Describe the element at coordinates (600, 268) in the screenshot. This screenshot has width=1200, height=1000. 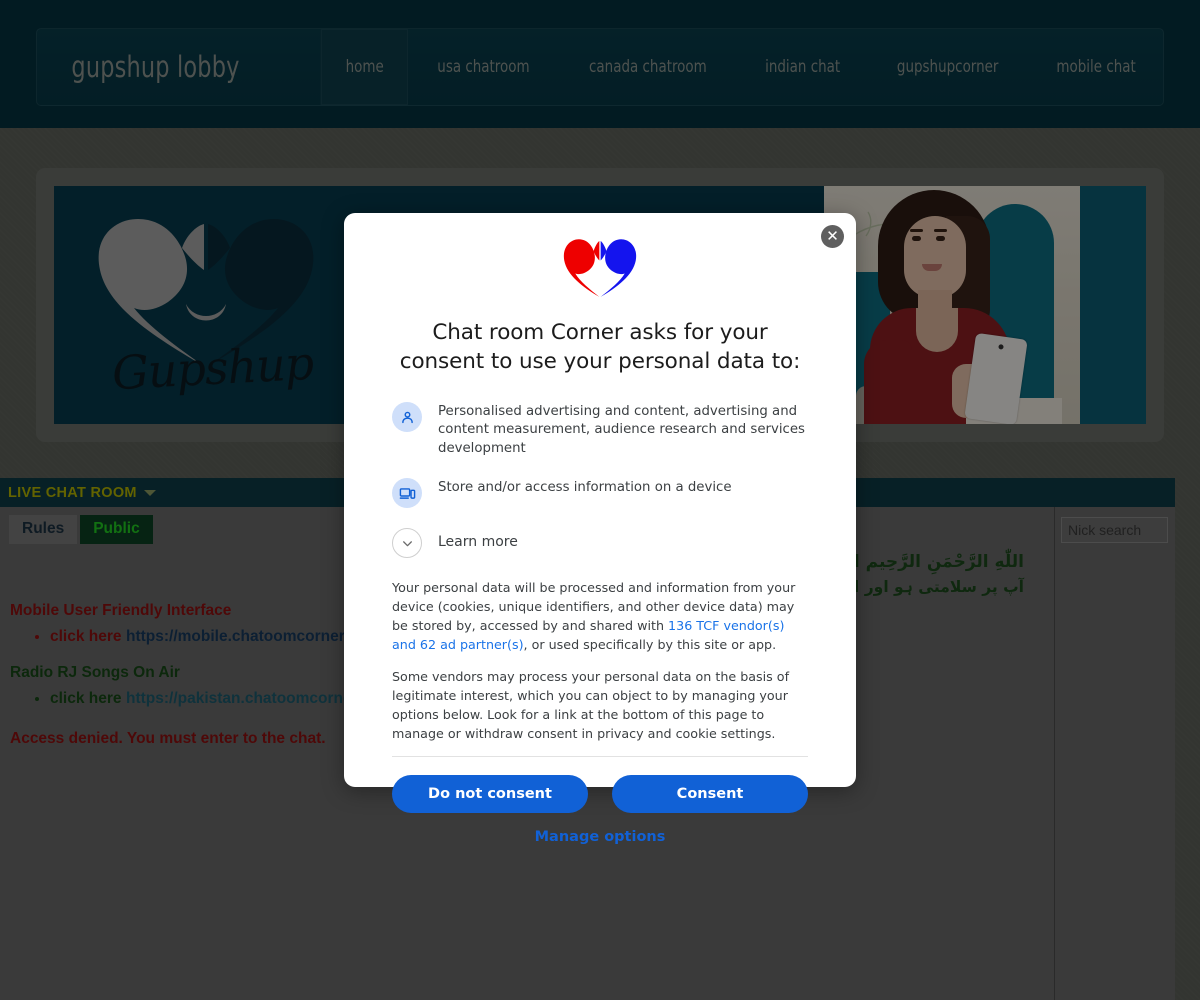
I see `heart-couple-logo-icon` at that location.